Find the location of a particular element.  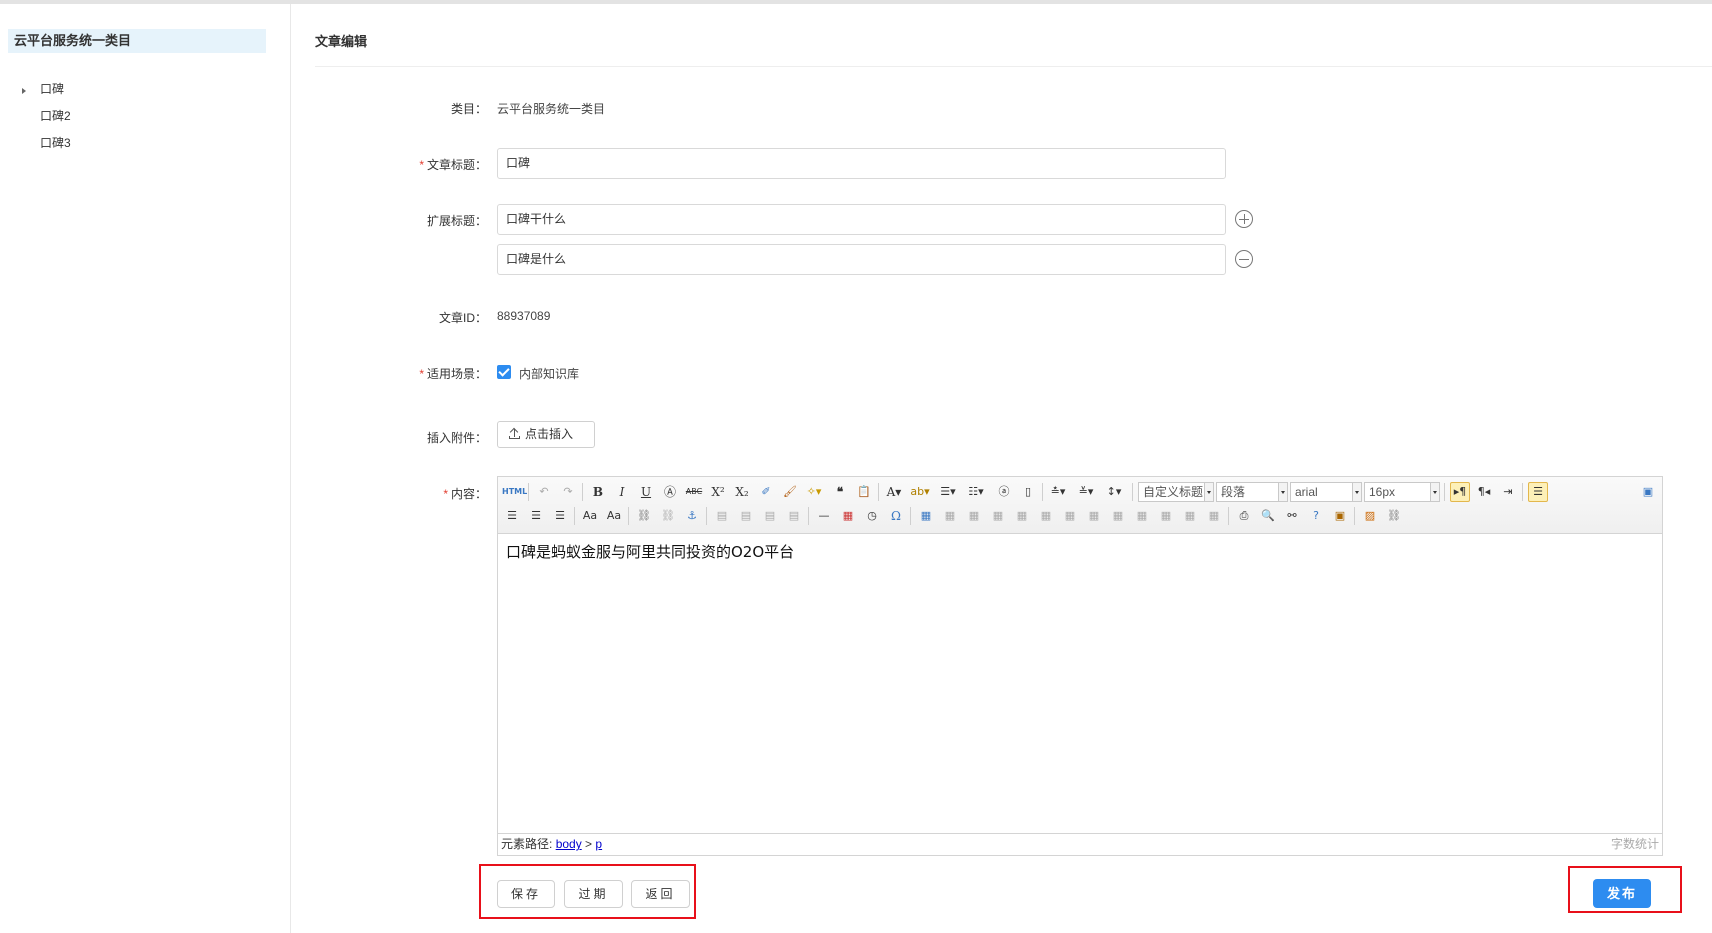

font-family-select: arial is located at coordinates (1326, 492).